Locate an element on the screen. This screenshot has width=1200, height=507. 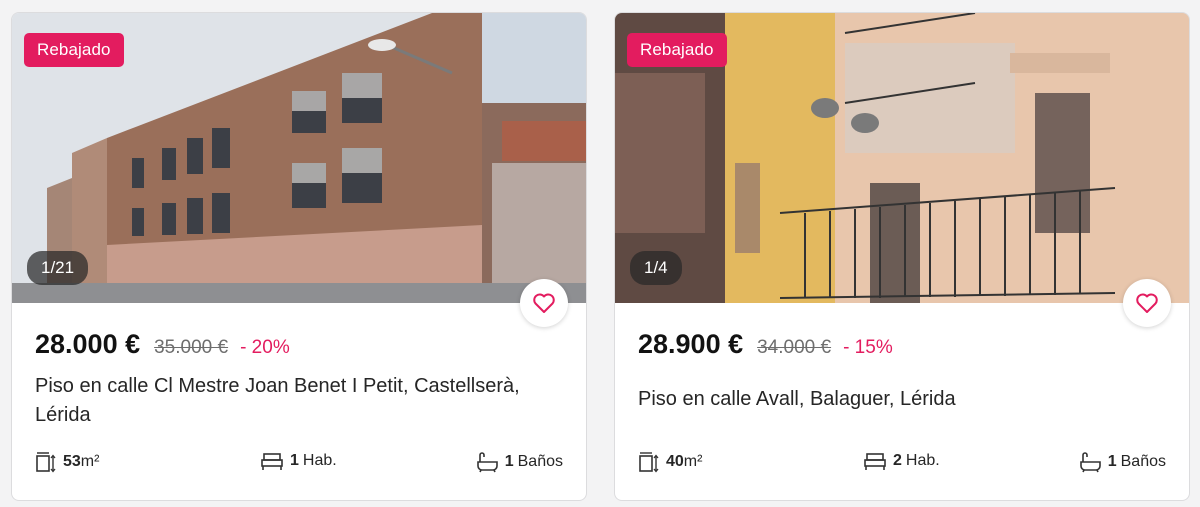
price: 28.900 € is located at coordinates (691, 344).